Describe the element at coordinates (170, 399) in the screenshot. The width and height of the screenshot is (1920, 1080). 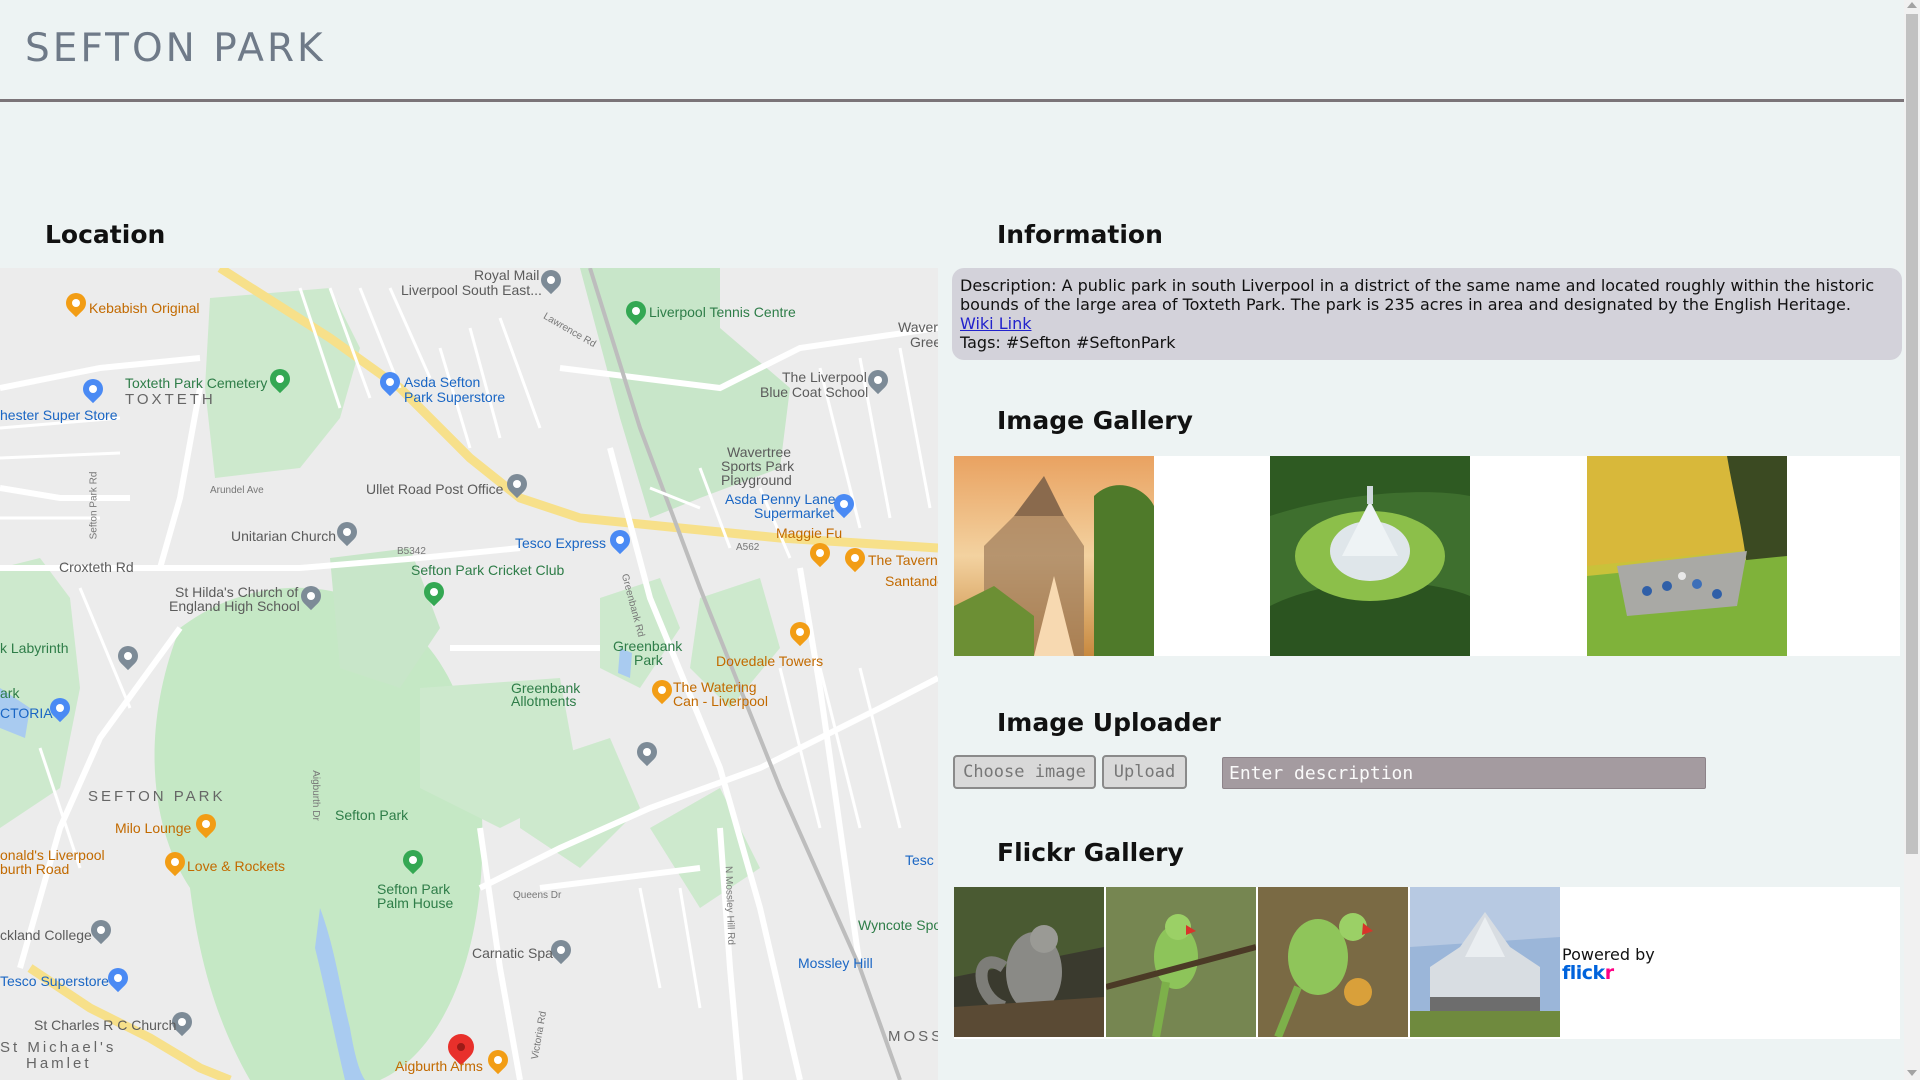
I see `map-label: TOXTETH` at that location.